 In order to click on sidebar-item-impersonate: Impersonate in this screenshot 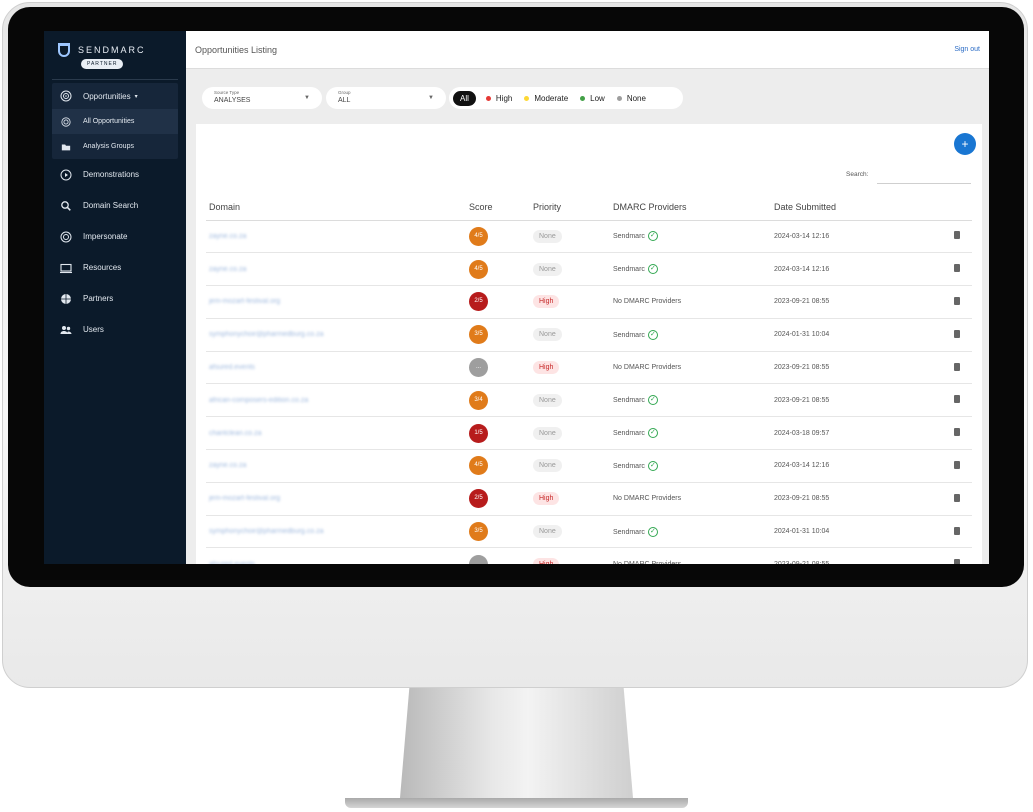, I will do `click(115, 236)`.